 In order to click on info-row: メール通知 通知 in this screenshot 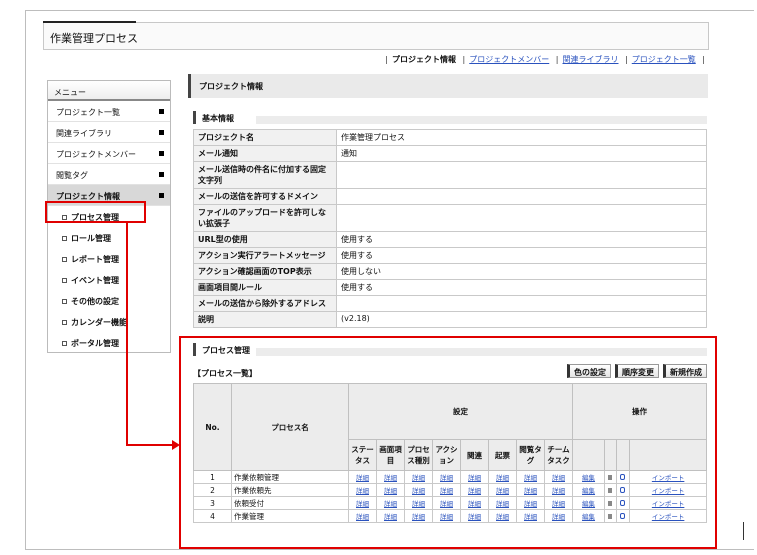, I will do `click(450, 153)`.